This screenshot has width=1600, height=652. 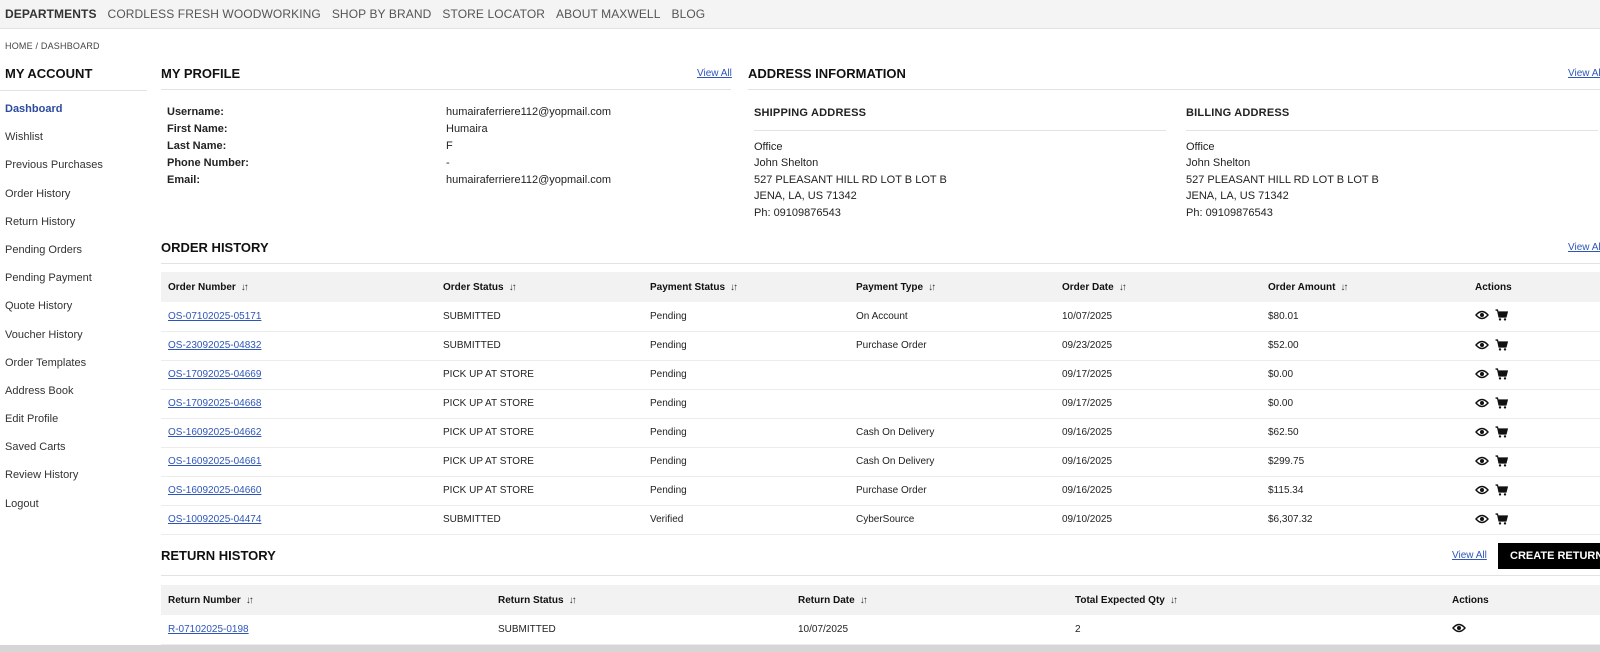 What do you see at coordinates (208, 629) in the screenshot?
I see `return-number-link: R-07102025-0198` at bounding box center [208, 629].